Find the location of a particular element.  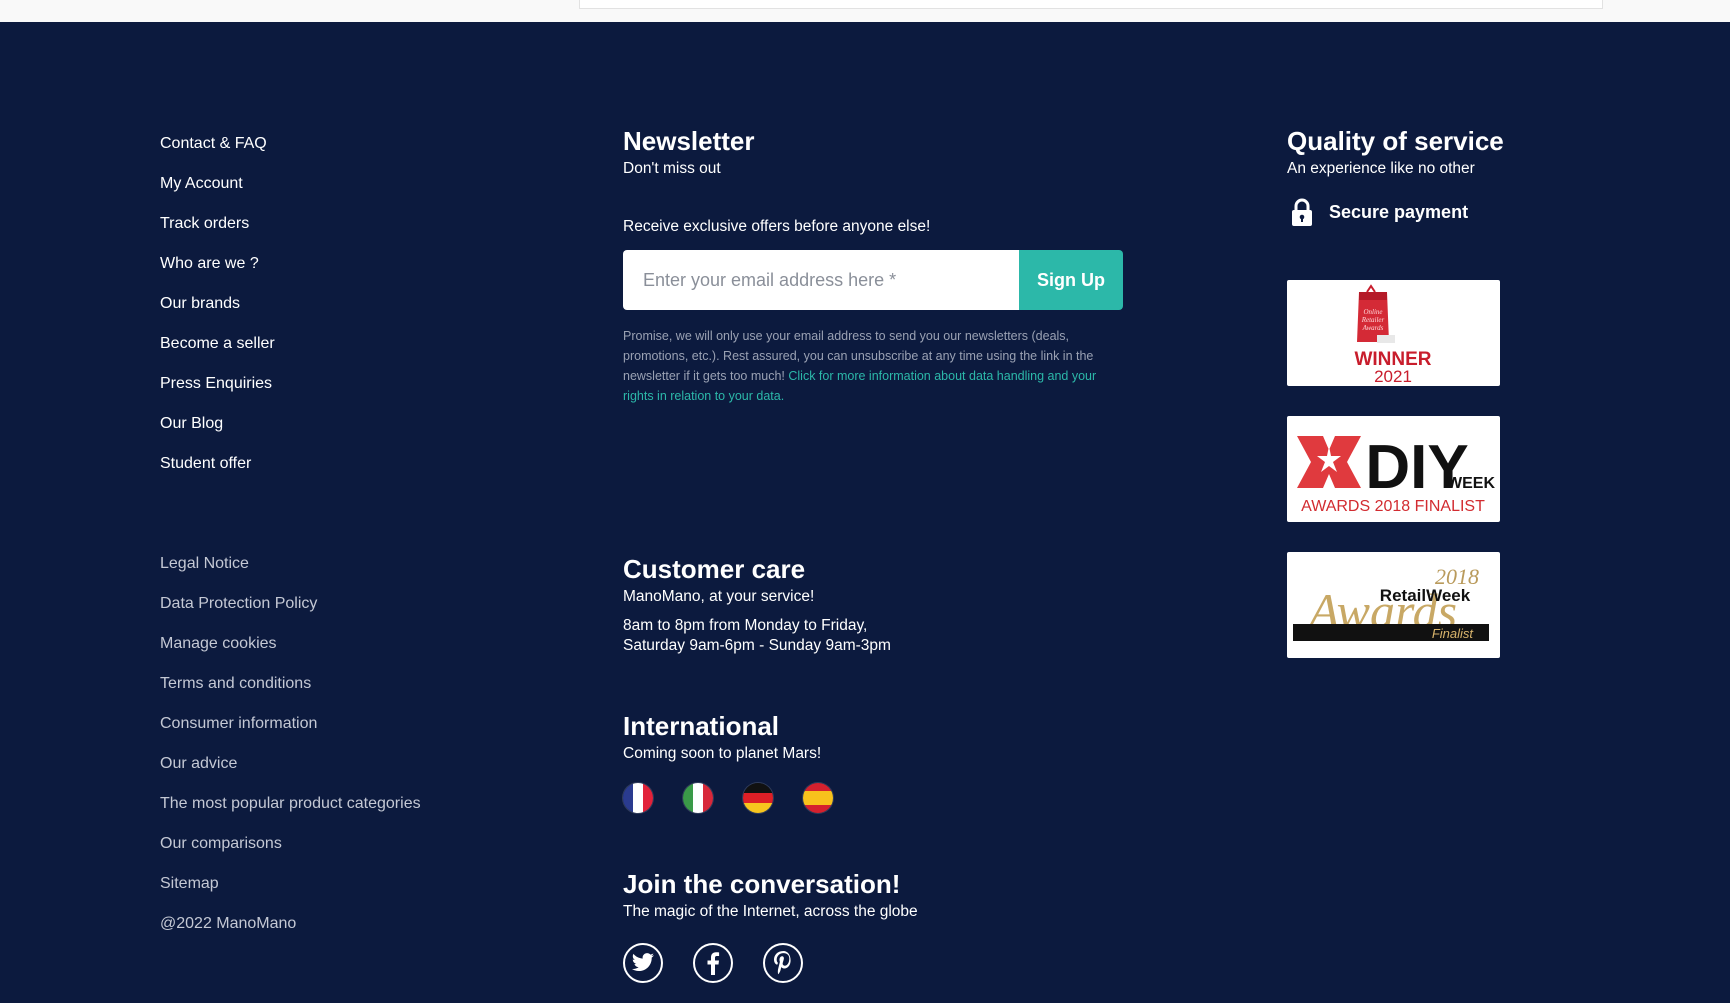

customer-care-title: Customer care is located at coordinates (714, 569).